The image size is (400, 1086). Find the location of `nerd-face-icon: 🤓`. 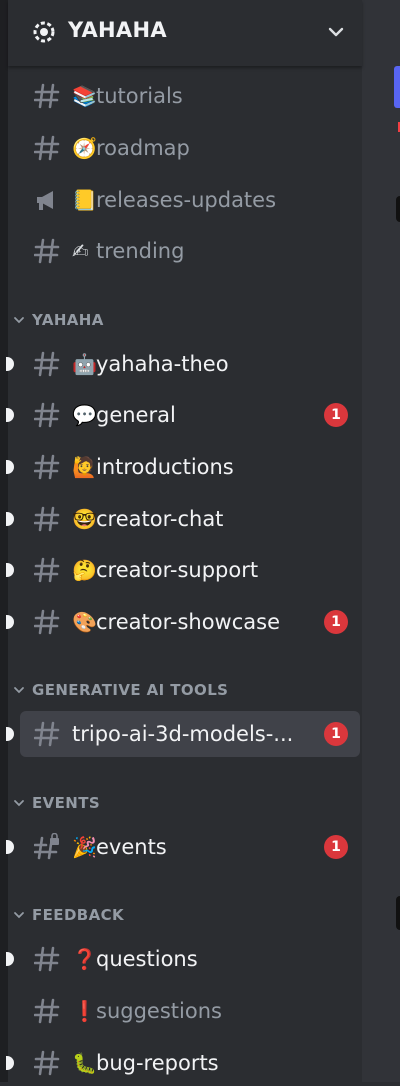

nerd-face-icon: 🤓 is located at coordinates (84, 519).